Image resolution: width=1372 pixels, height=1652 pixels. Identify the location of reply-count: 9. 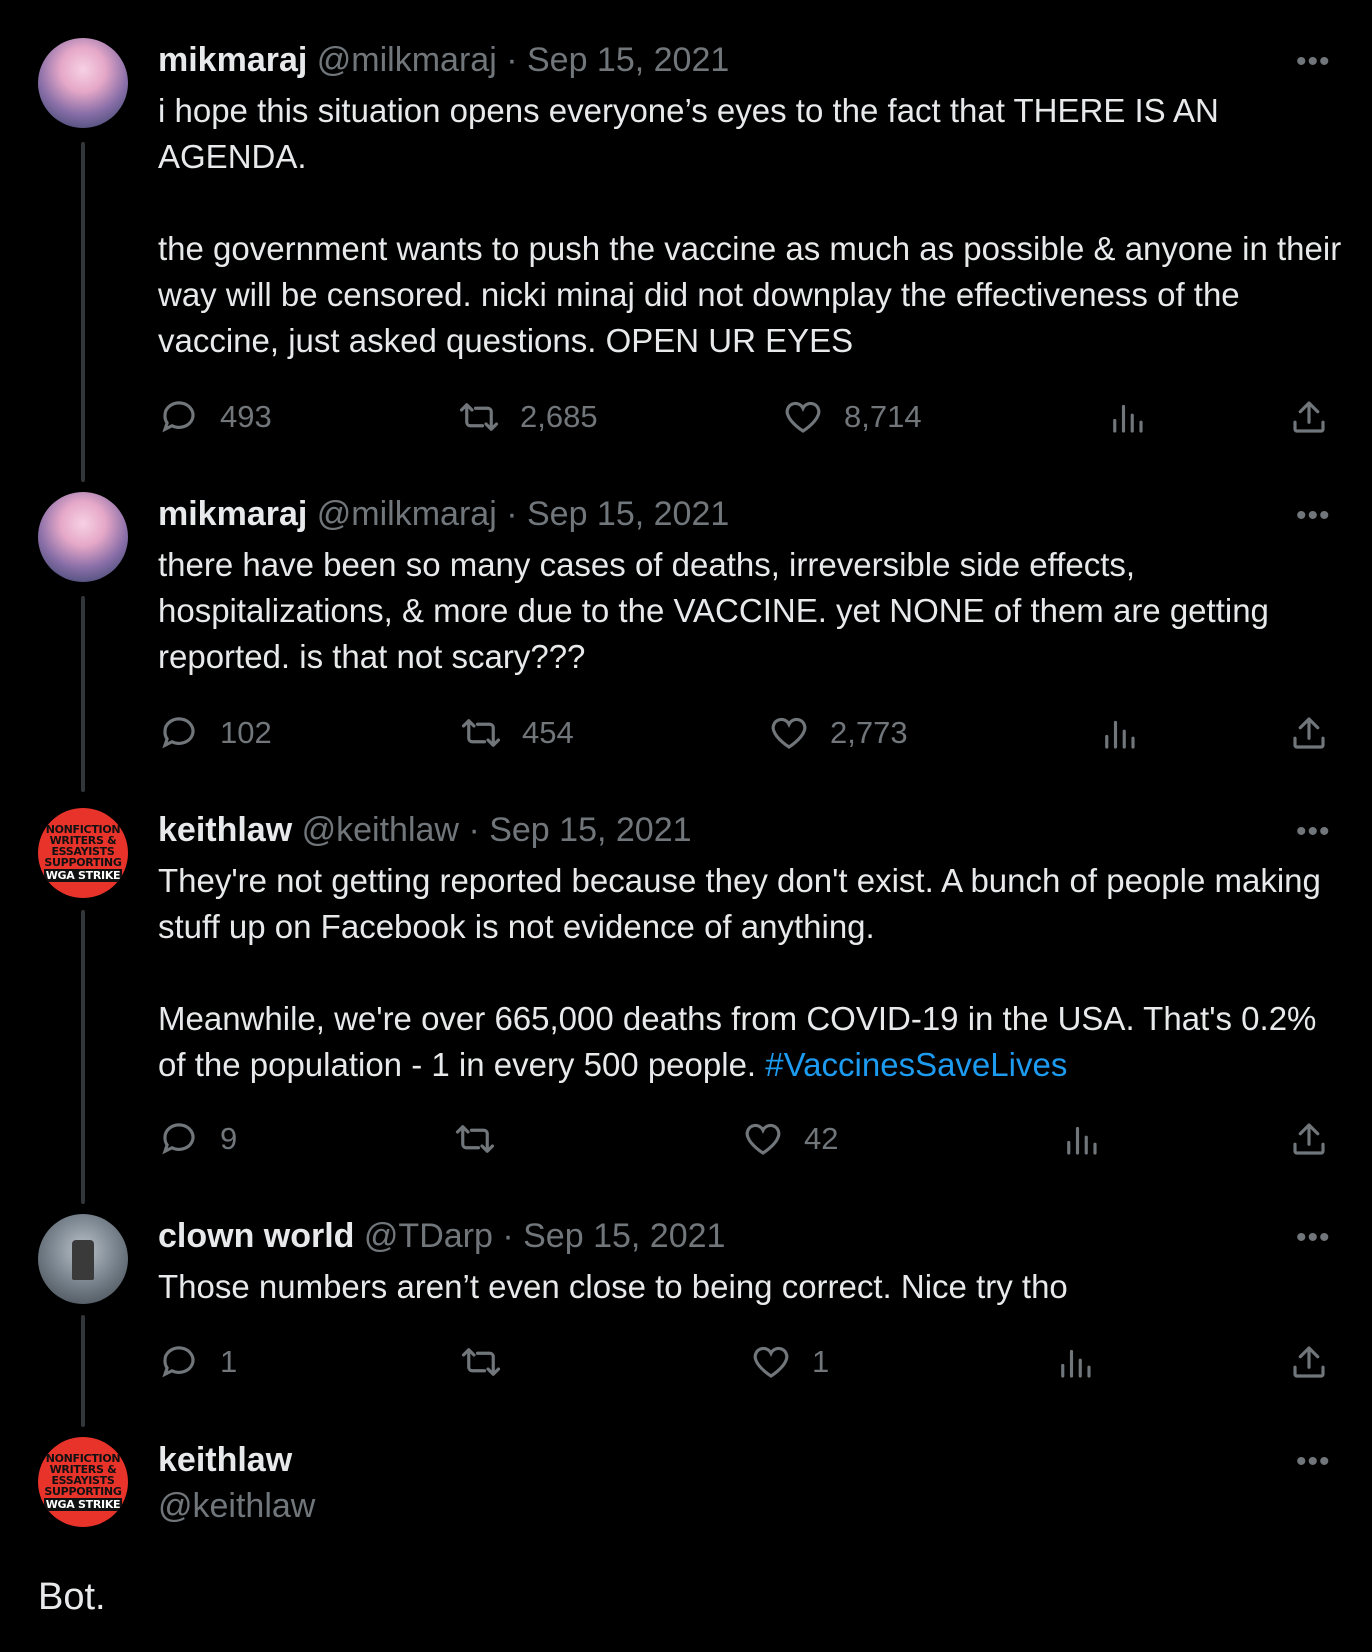
(229, 1138).